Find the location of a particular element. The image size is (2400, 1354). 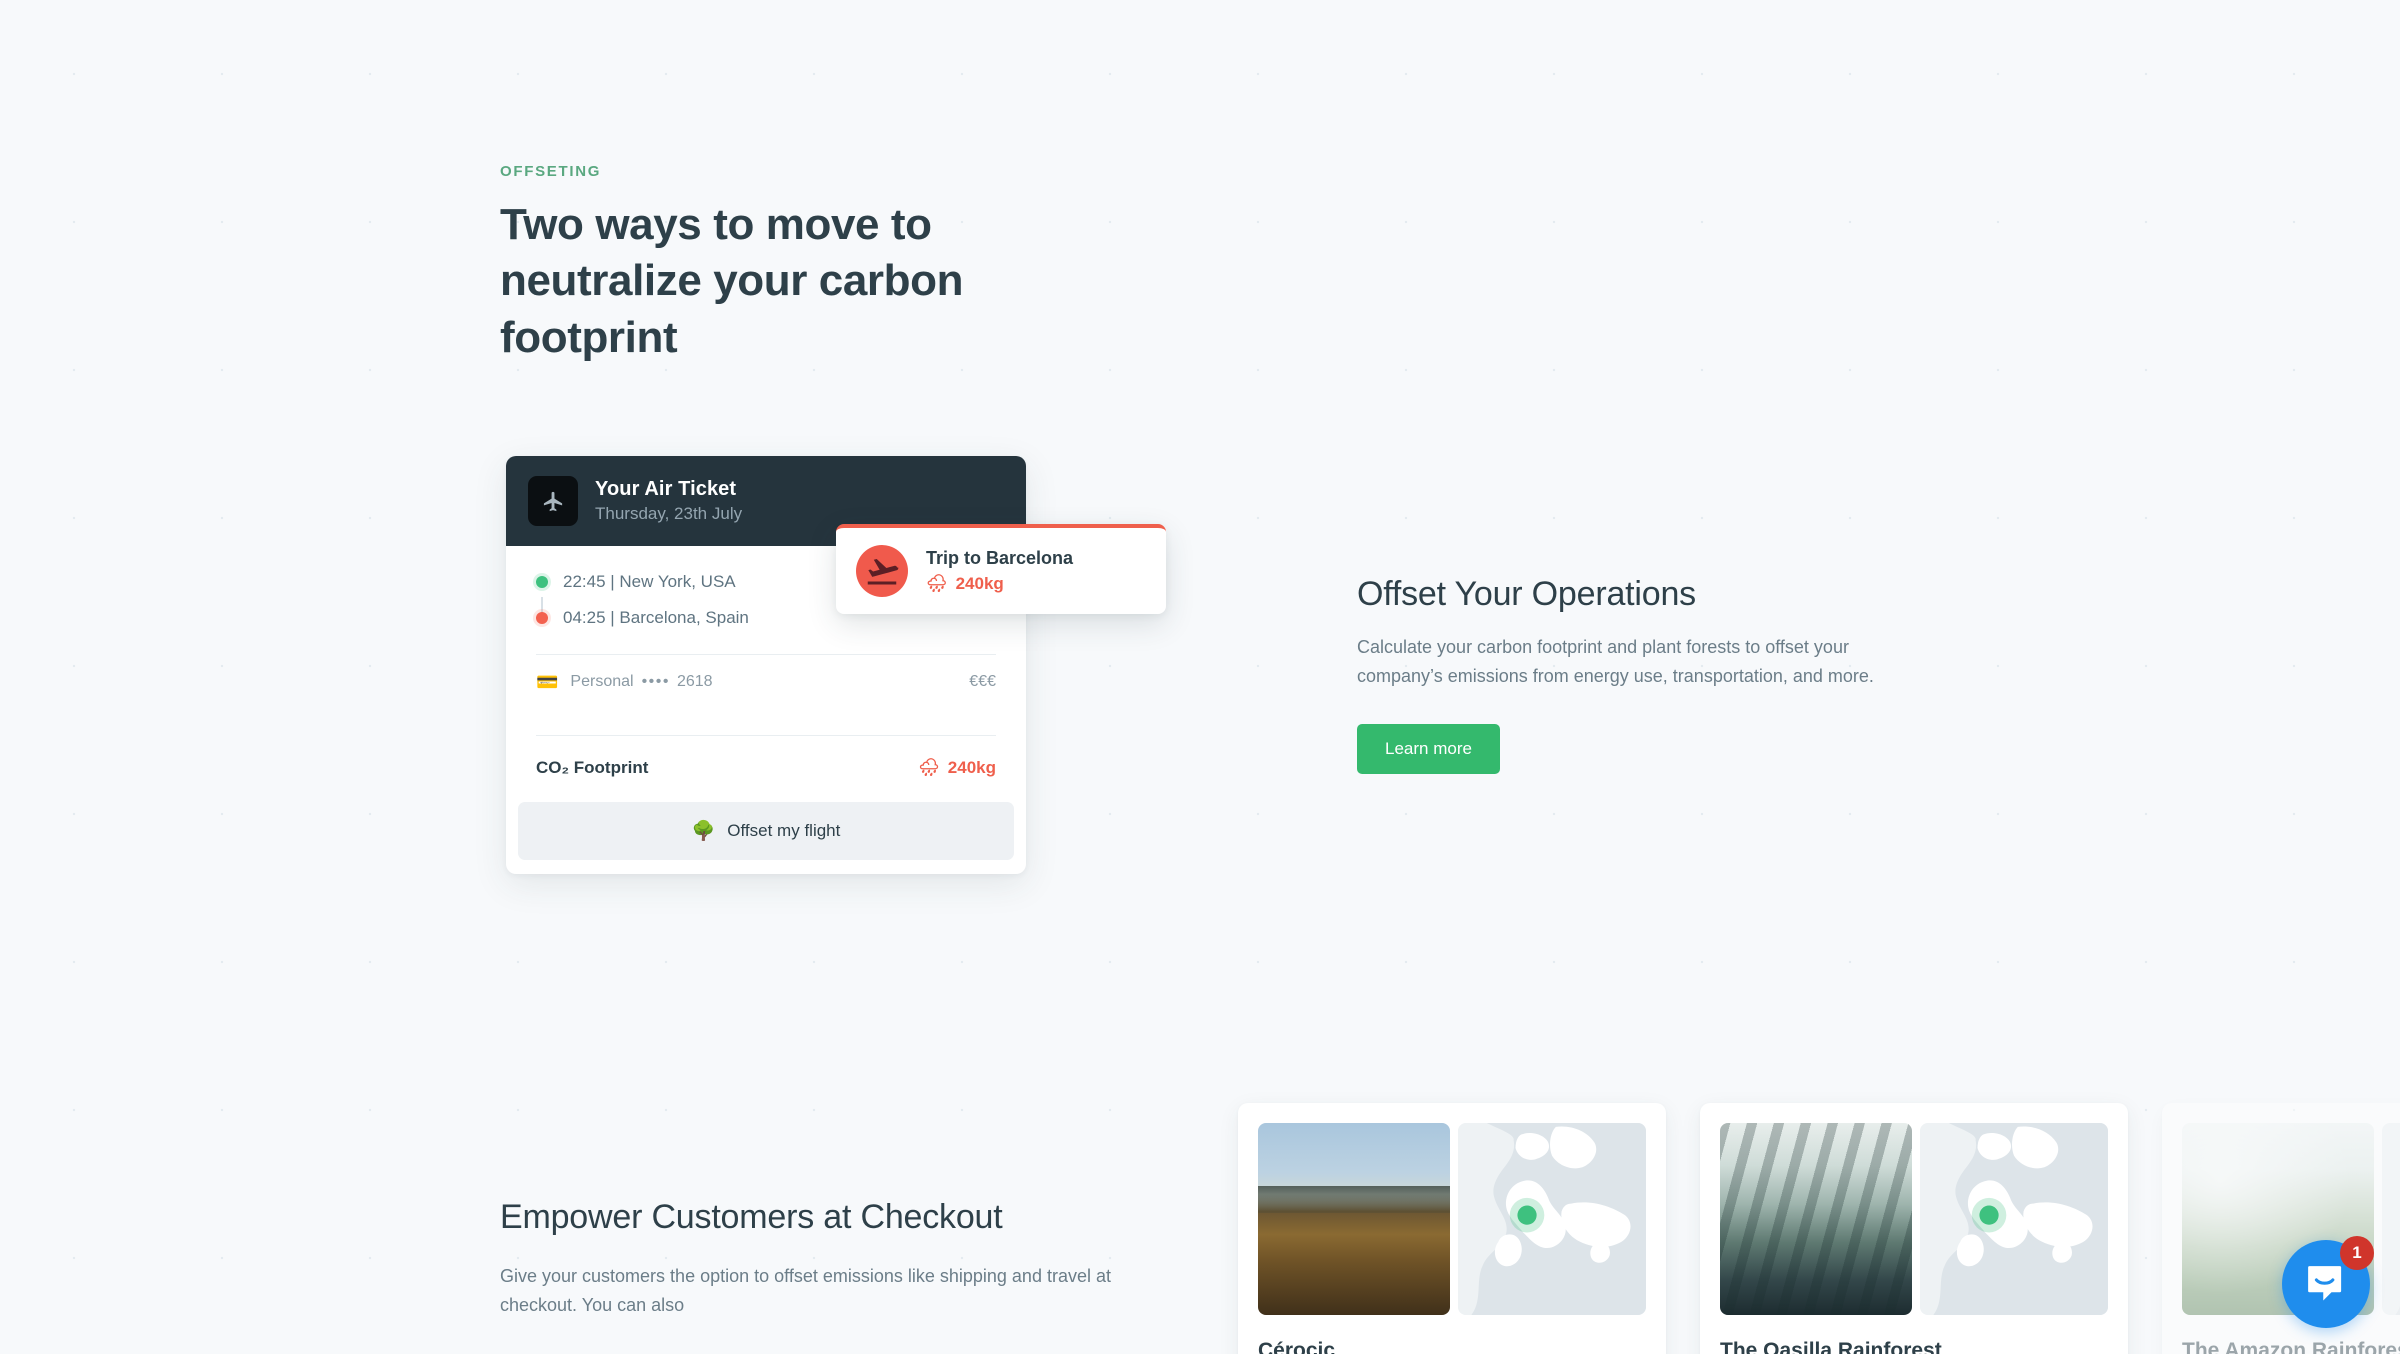

section-eyebrow: OFFSETING is located at coordinates (551, 171).